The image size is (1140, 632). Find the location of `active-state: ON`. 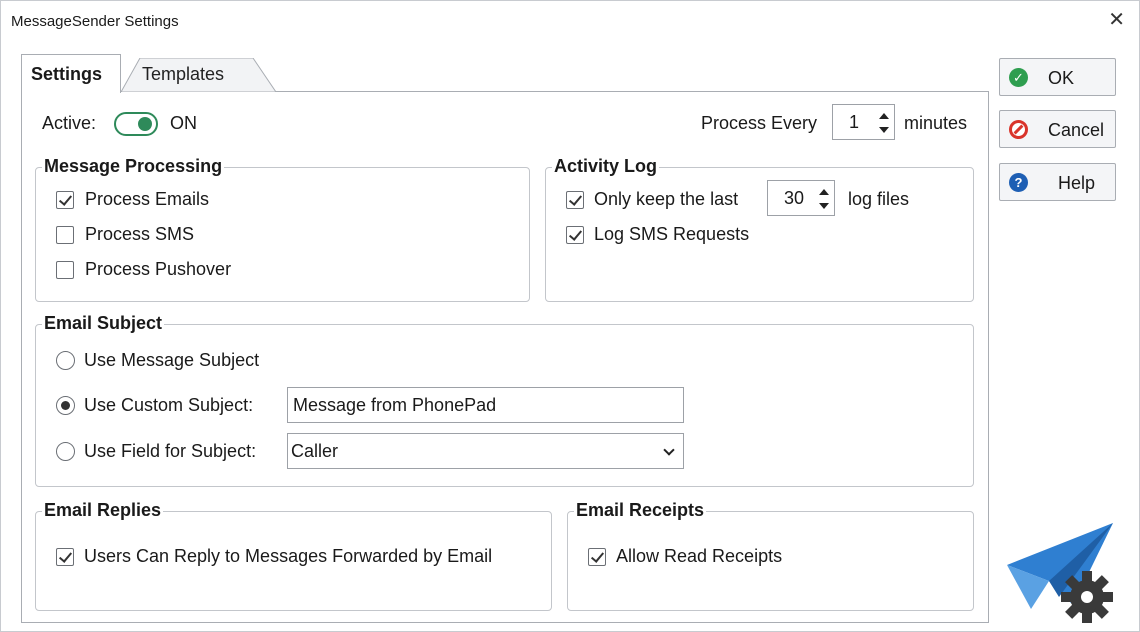

active-state: ON is located at coordinates (183, 123).